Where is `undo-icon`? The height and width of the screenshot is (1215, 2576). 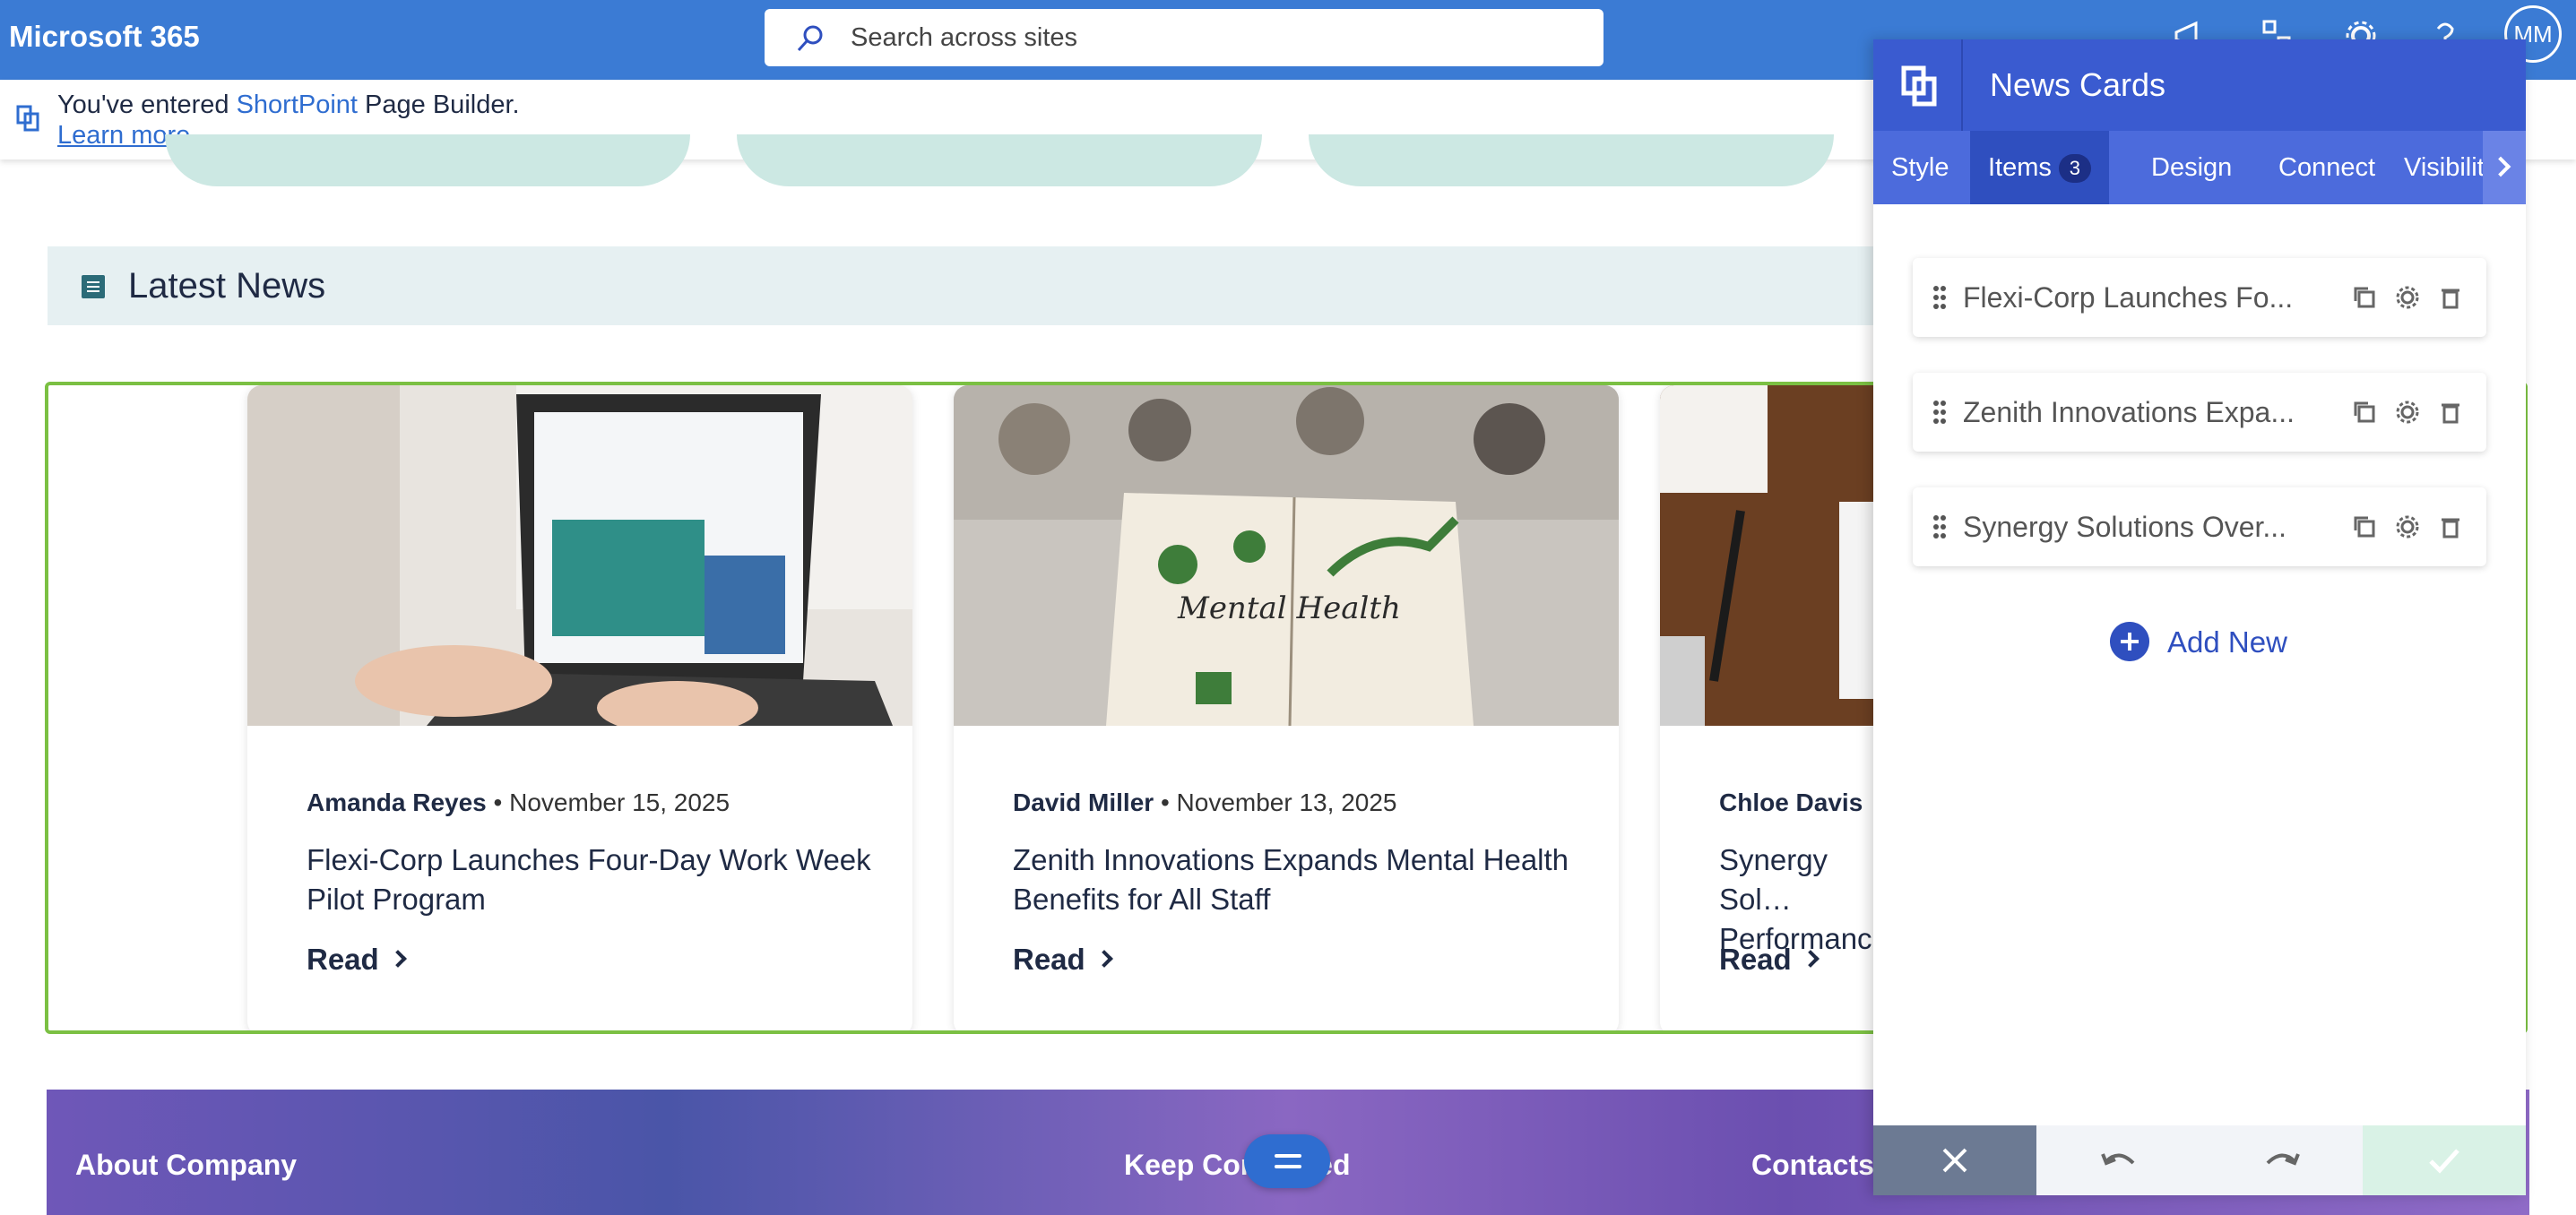 undo-icon is located at coordinates (2118, 1159).